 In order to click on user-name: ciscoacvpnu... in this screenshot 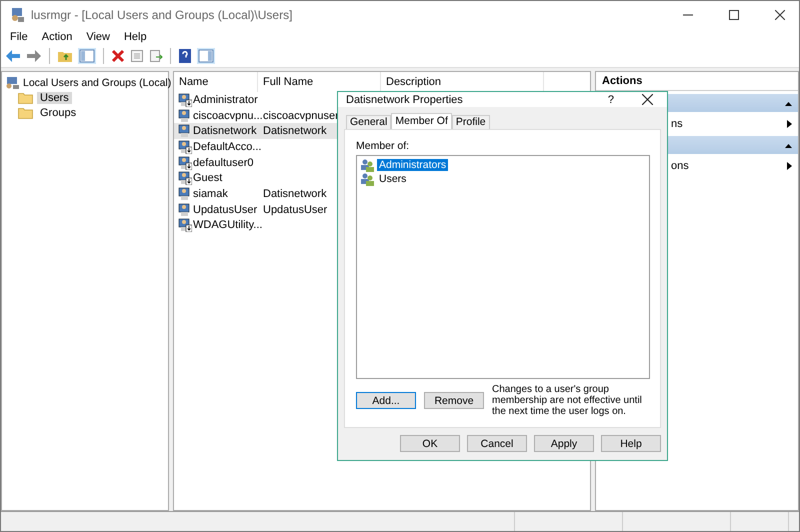, I will do `click(228, 116)`.